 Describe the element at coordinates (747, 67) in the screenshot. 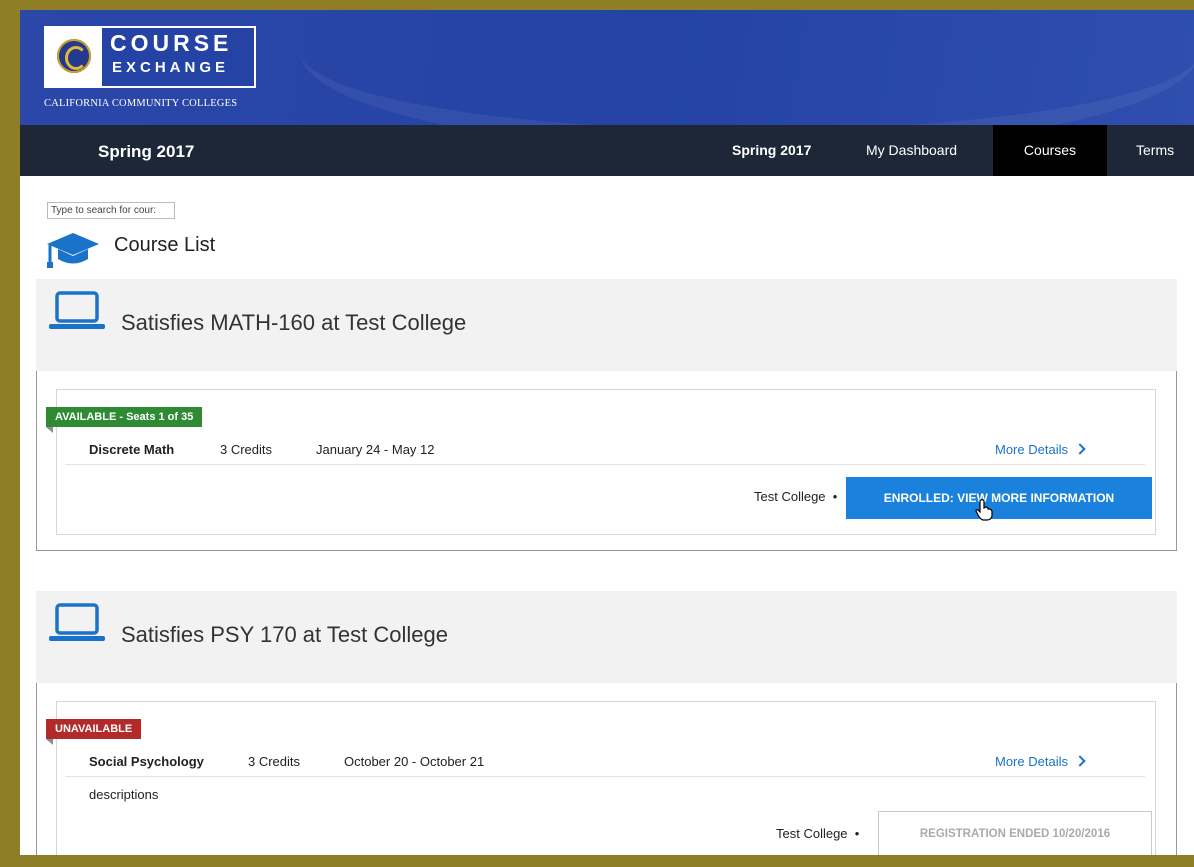

I see `header-decoration` at that location.